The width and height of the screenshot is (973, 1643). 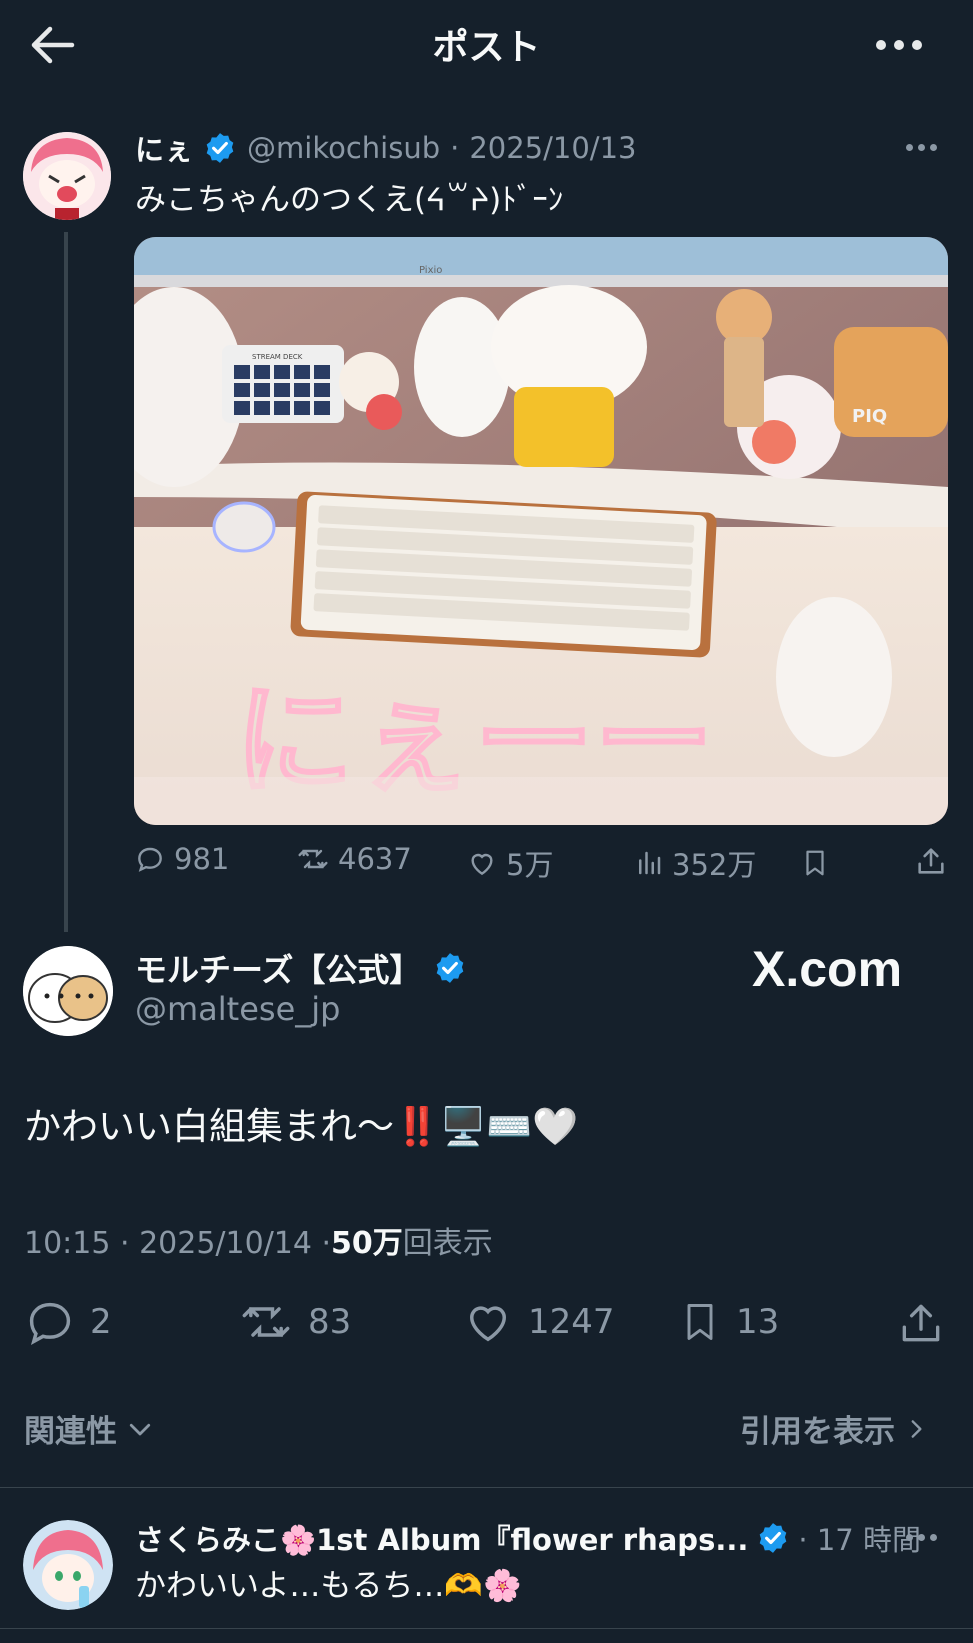 I want to click on quoted-avatar, so click(x=67, y=176).